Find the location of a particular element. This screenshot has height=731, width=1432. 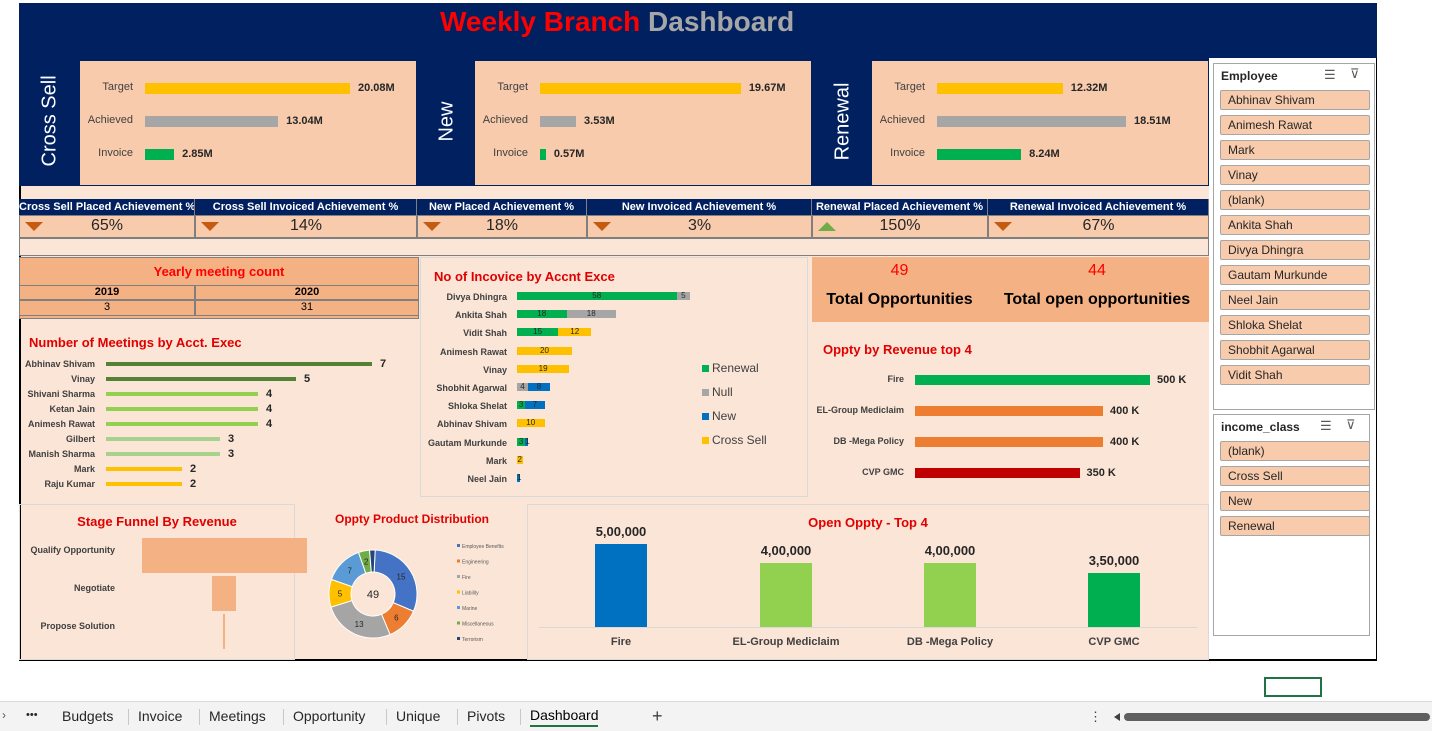

income-slicer-item: Renewal is located at coordinates (1295, 526).